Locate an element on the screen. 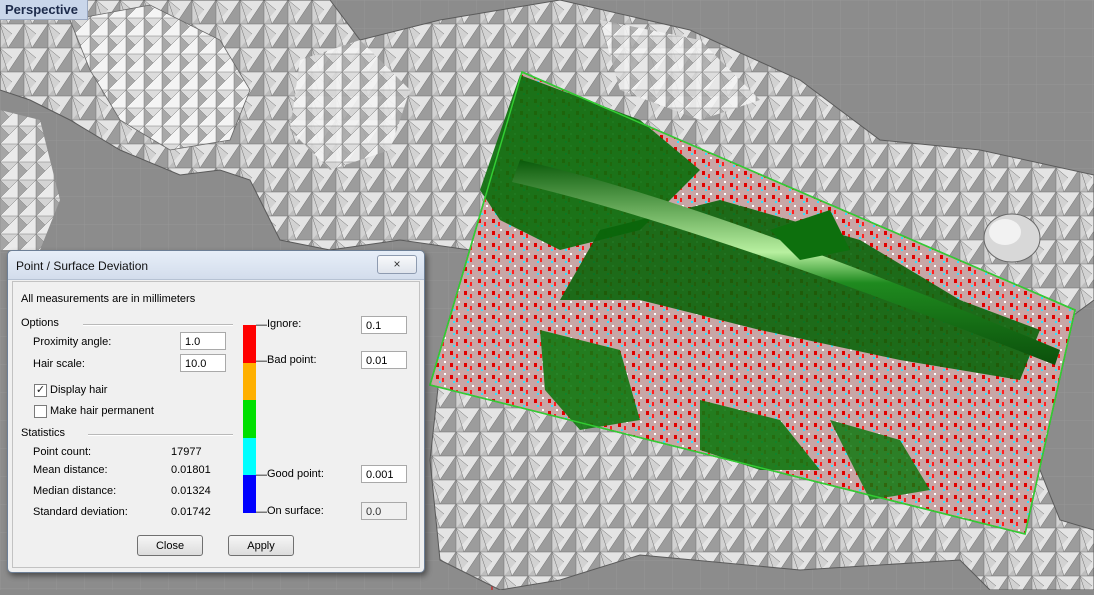 This screenshot has height=595, width=1094. bad-point-input: 0.01 is located at coordinates (384, 360).